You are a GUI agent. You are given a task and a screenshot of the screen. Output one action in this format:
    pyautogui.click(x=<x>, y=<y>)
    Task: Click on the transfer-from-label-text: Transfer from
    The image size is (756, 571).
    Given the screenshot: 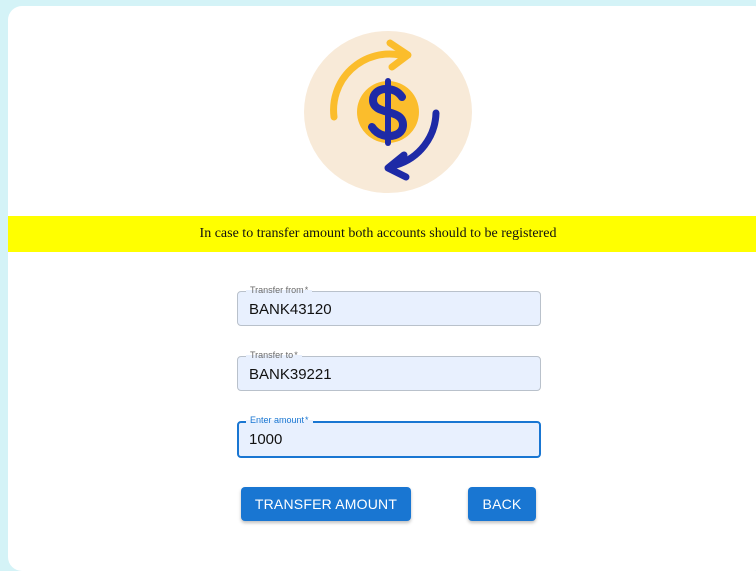 What is the action you would take?
    pyautogui.click(x=277, y=290)
    